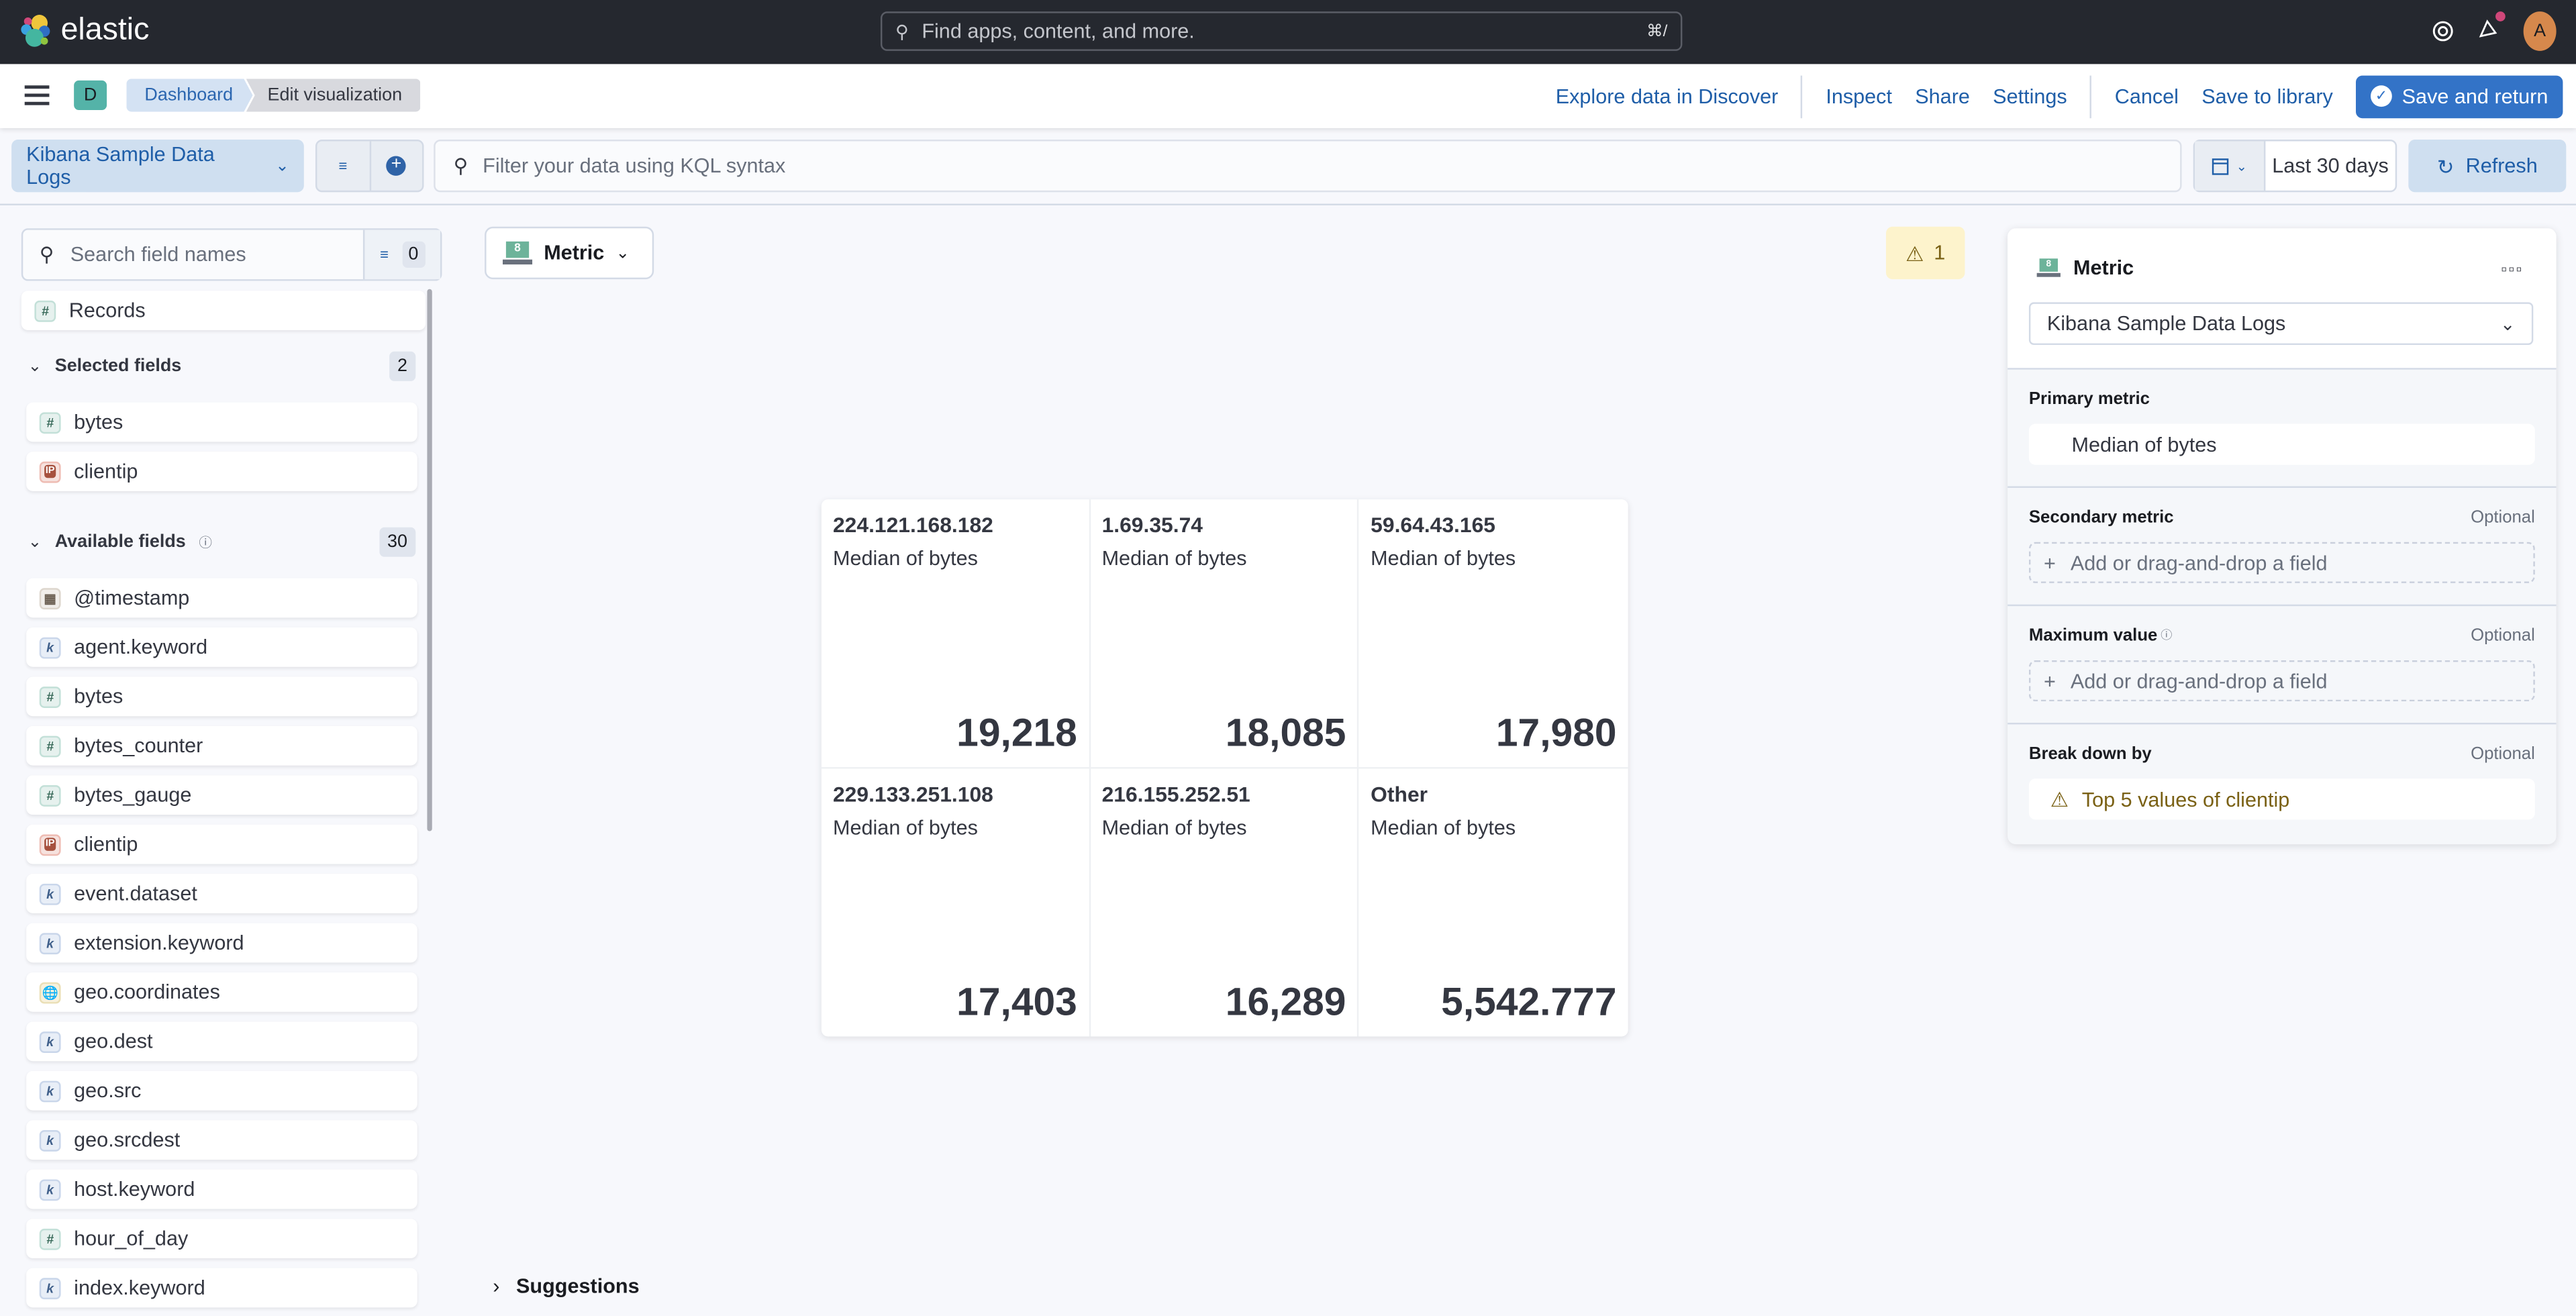  What do you see at coordinates (956, 633) in the screenshot?
I see `metric-tile: 224.121.168.182 Median of bytes 19,218` at bounding box center [956, 633].